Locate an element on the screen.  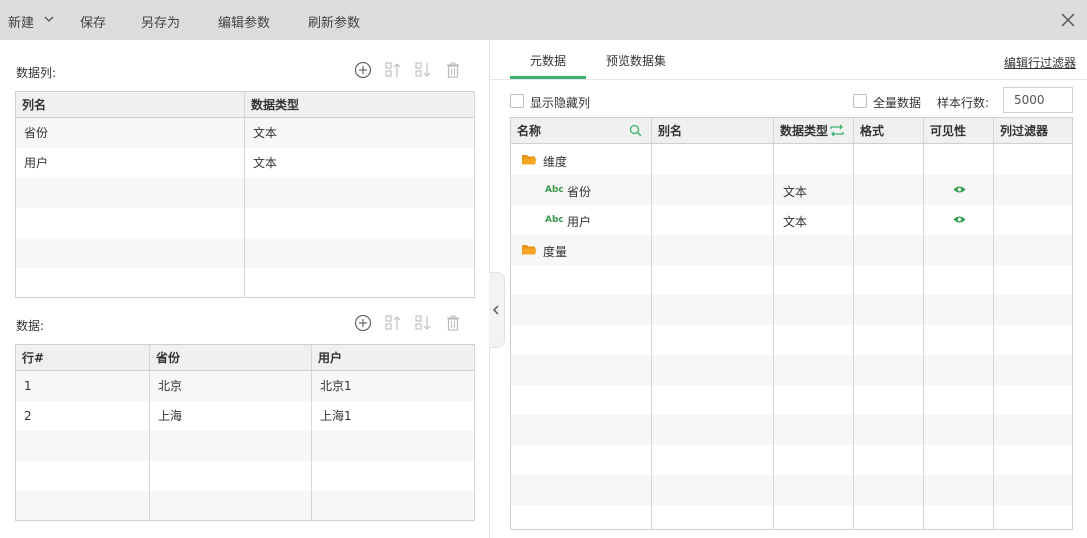
meta-header-data-type: 数据类型 is located at coordinates (801, 131).